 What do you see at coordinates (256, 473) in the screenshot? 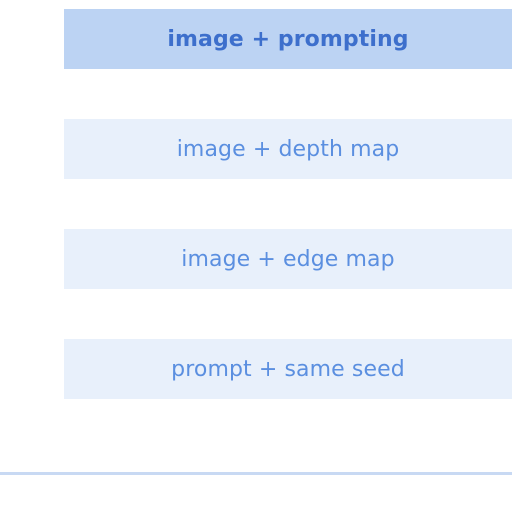
I see `bottom-divider` at bounding box center [256, 473].